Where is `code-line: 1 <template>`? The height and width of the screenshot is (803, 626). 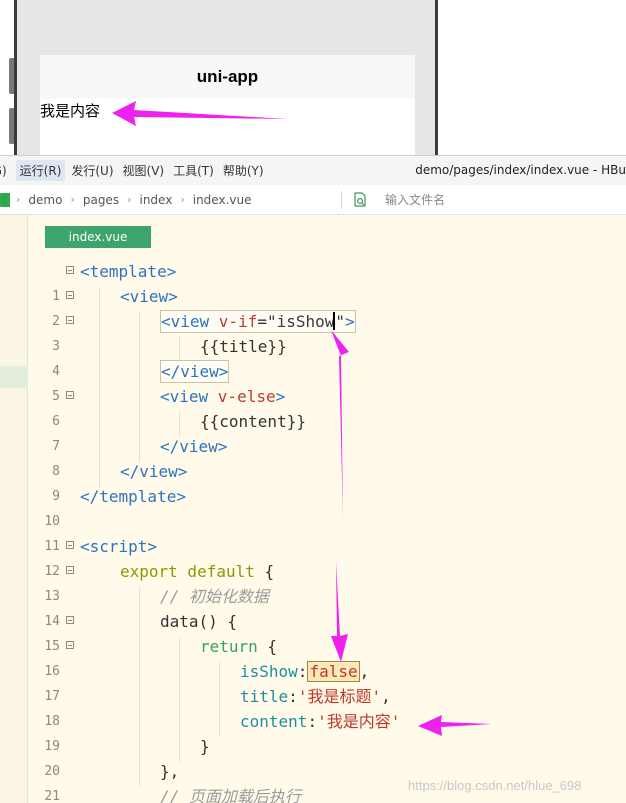
code-line: 1 <template> is located at coordinates (327, 281).